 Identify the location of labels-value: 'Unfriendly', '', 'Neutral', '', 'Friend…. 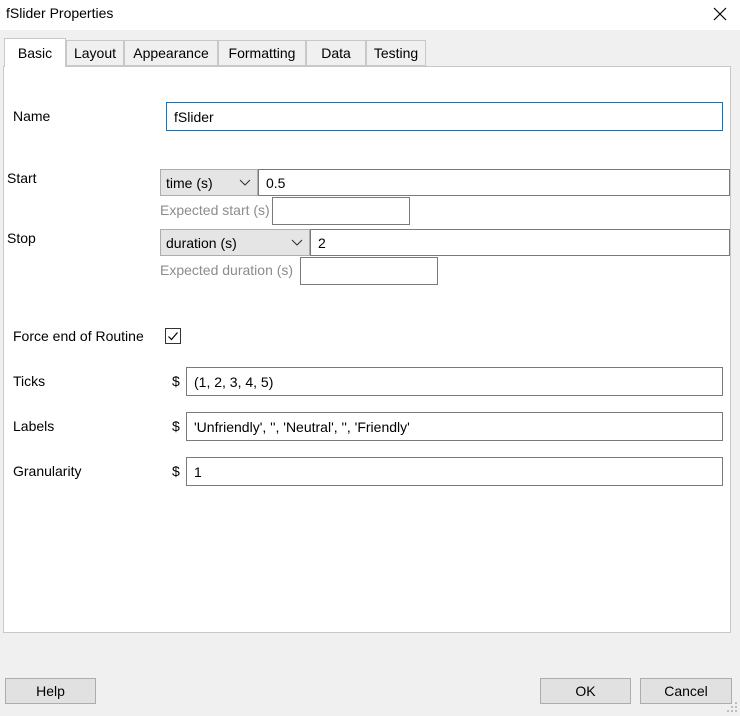
(302, 426).